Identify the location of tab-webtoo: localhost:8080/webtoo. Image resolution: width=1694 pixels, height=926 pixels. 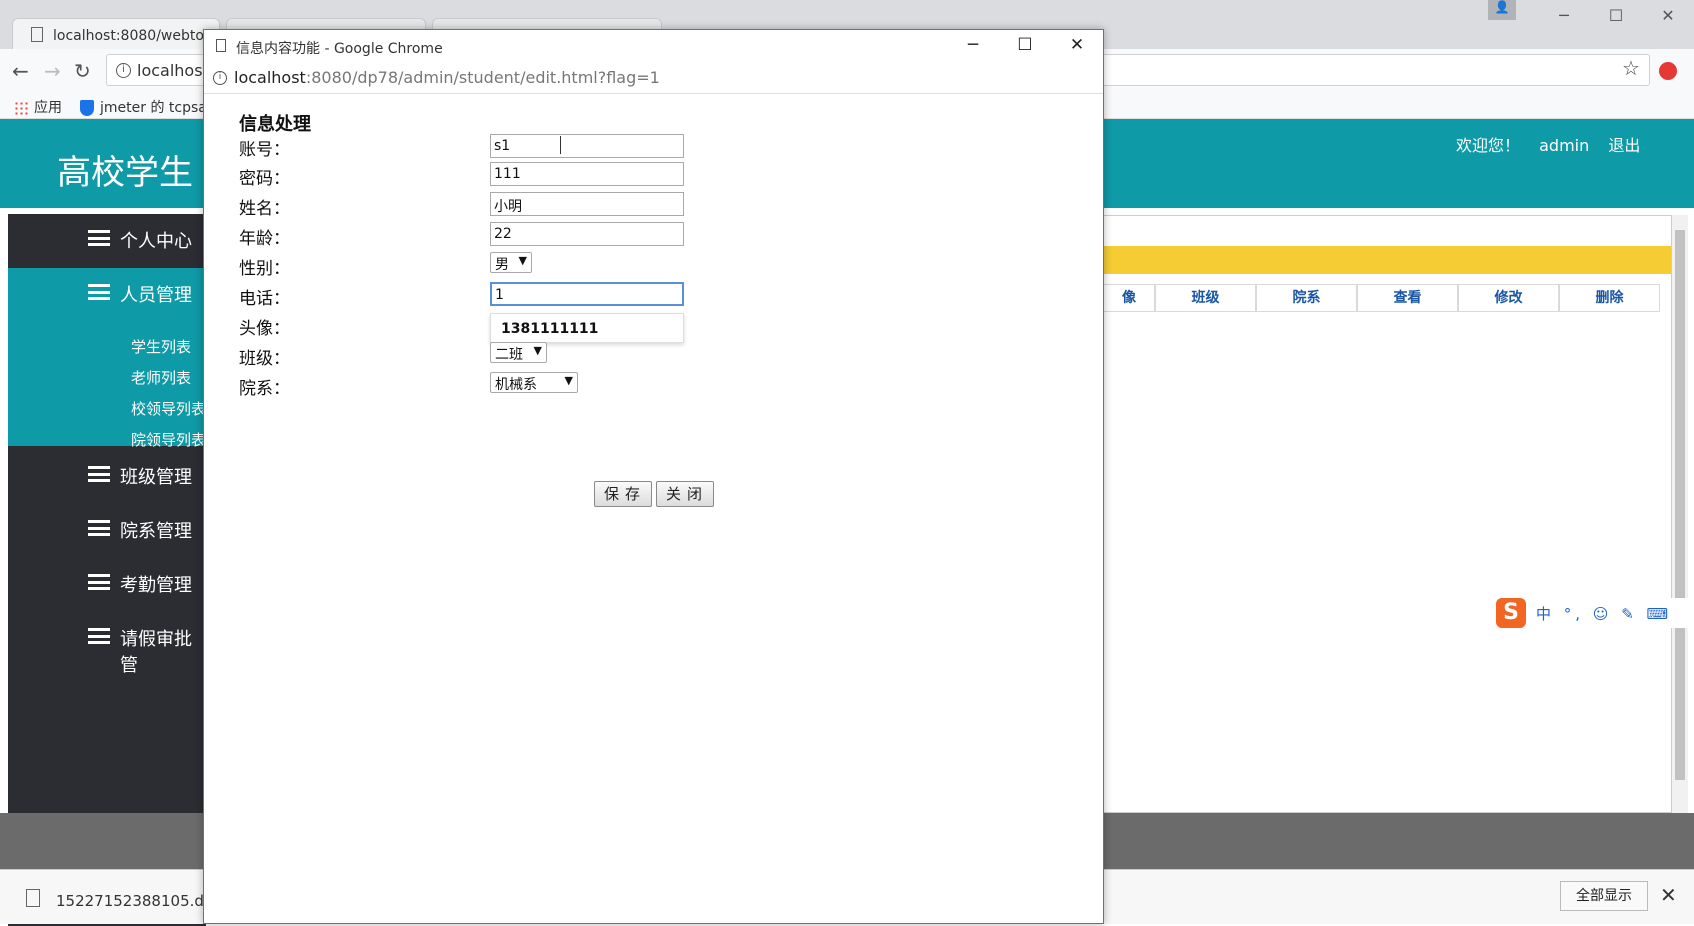
(116, 33).